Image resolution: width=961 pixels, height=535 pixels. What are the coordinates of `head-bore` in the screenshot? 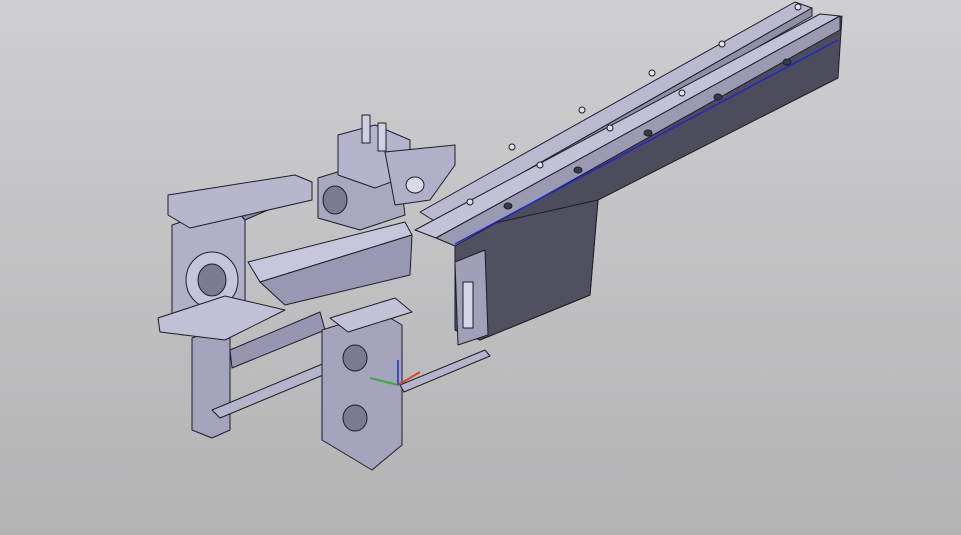 It's located at (335, 200).